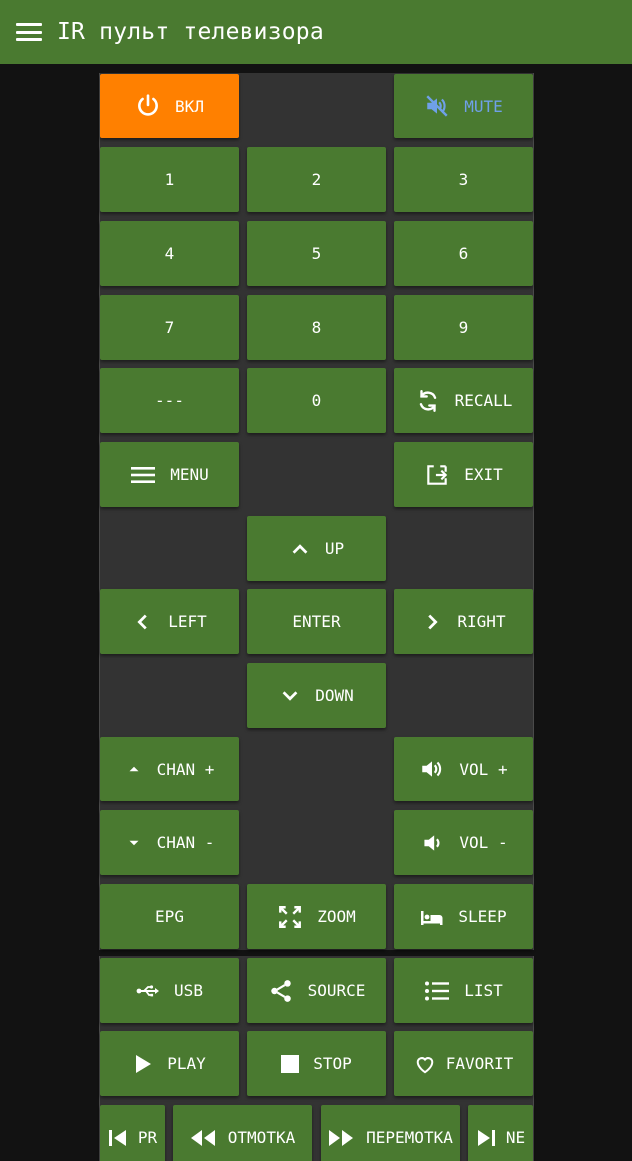 Image resolution: width=632 pixels, height=1161 pixels. I want to click on chevron-up-icon, so click(300, 548).